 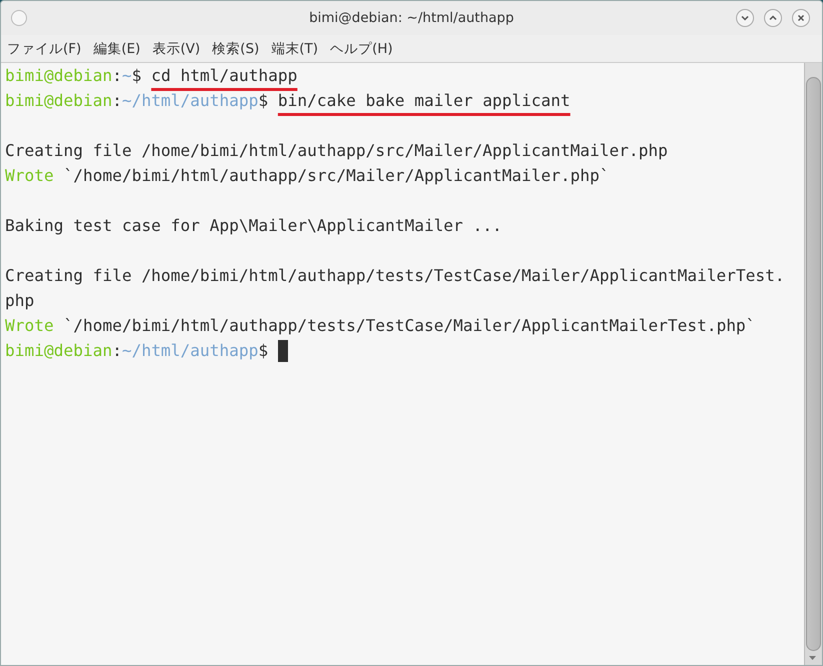 I want to click on chevron-down-icon, so click(x=745, y=18).